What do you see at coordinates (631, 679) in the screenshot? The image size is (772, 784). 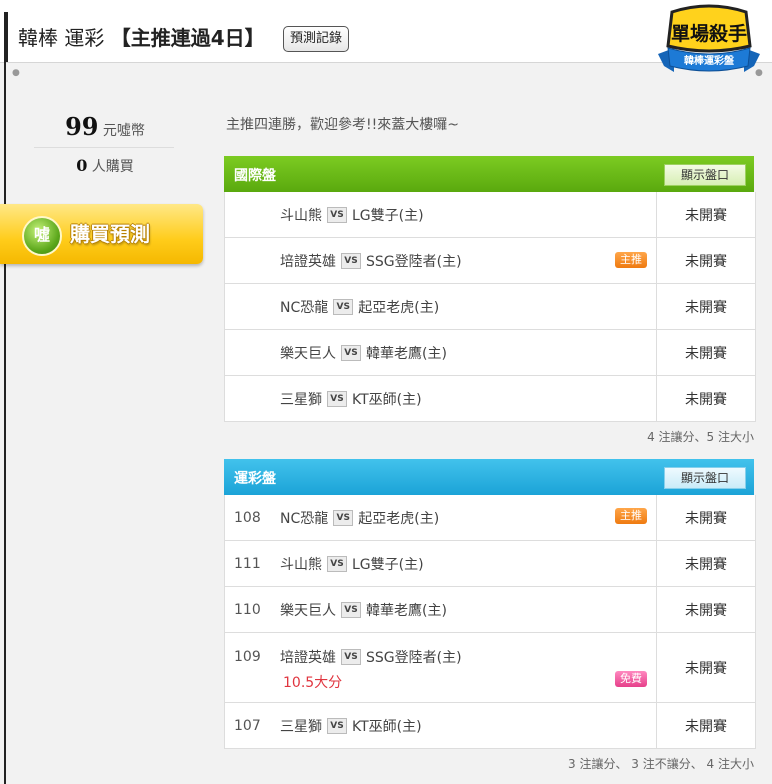 I see `free-badge: 免費` at bounding box center [631, 679].